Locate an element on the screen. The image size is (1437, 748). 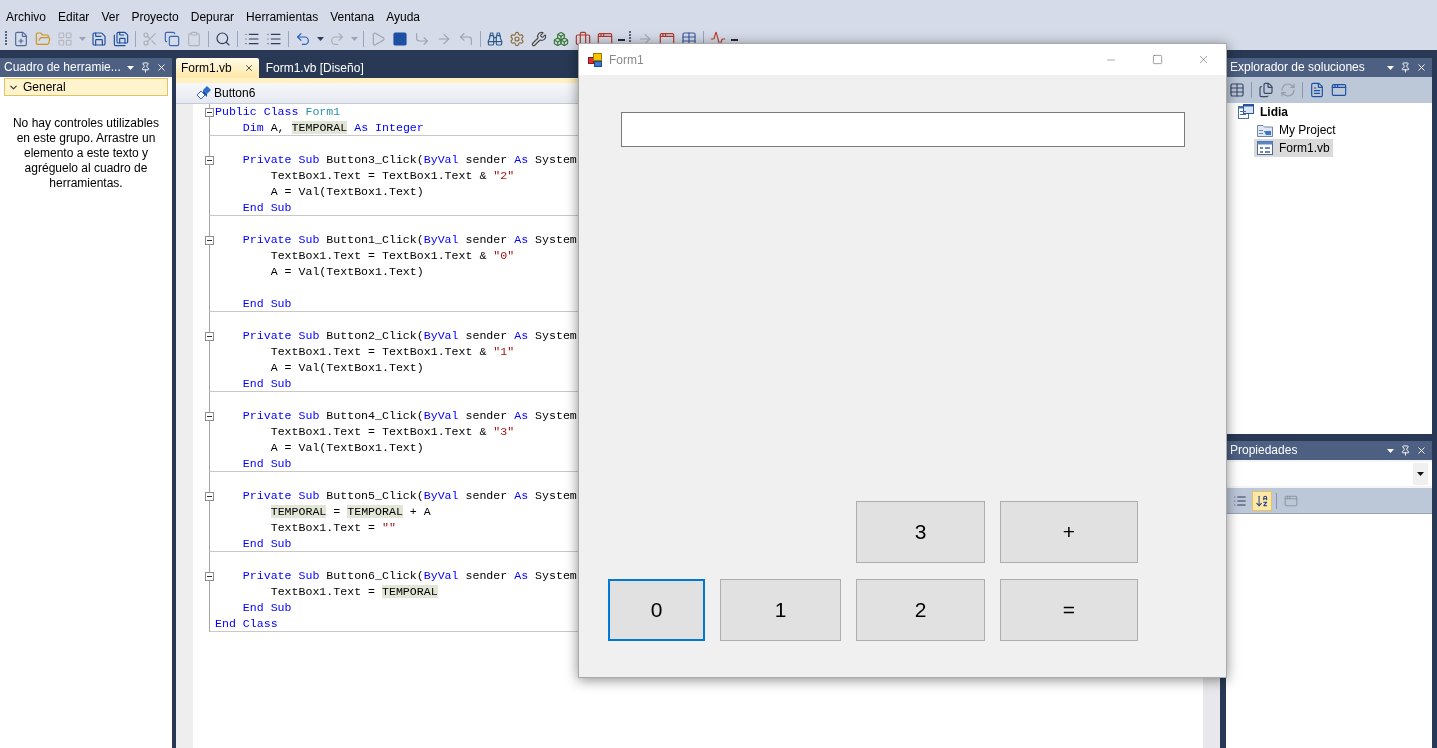
member-dropdown: Button6 is located at coordinates (386, 93).